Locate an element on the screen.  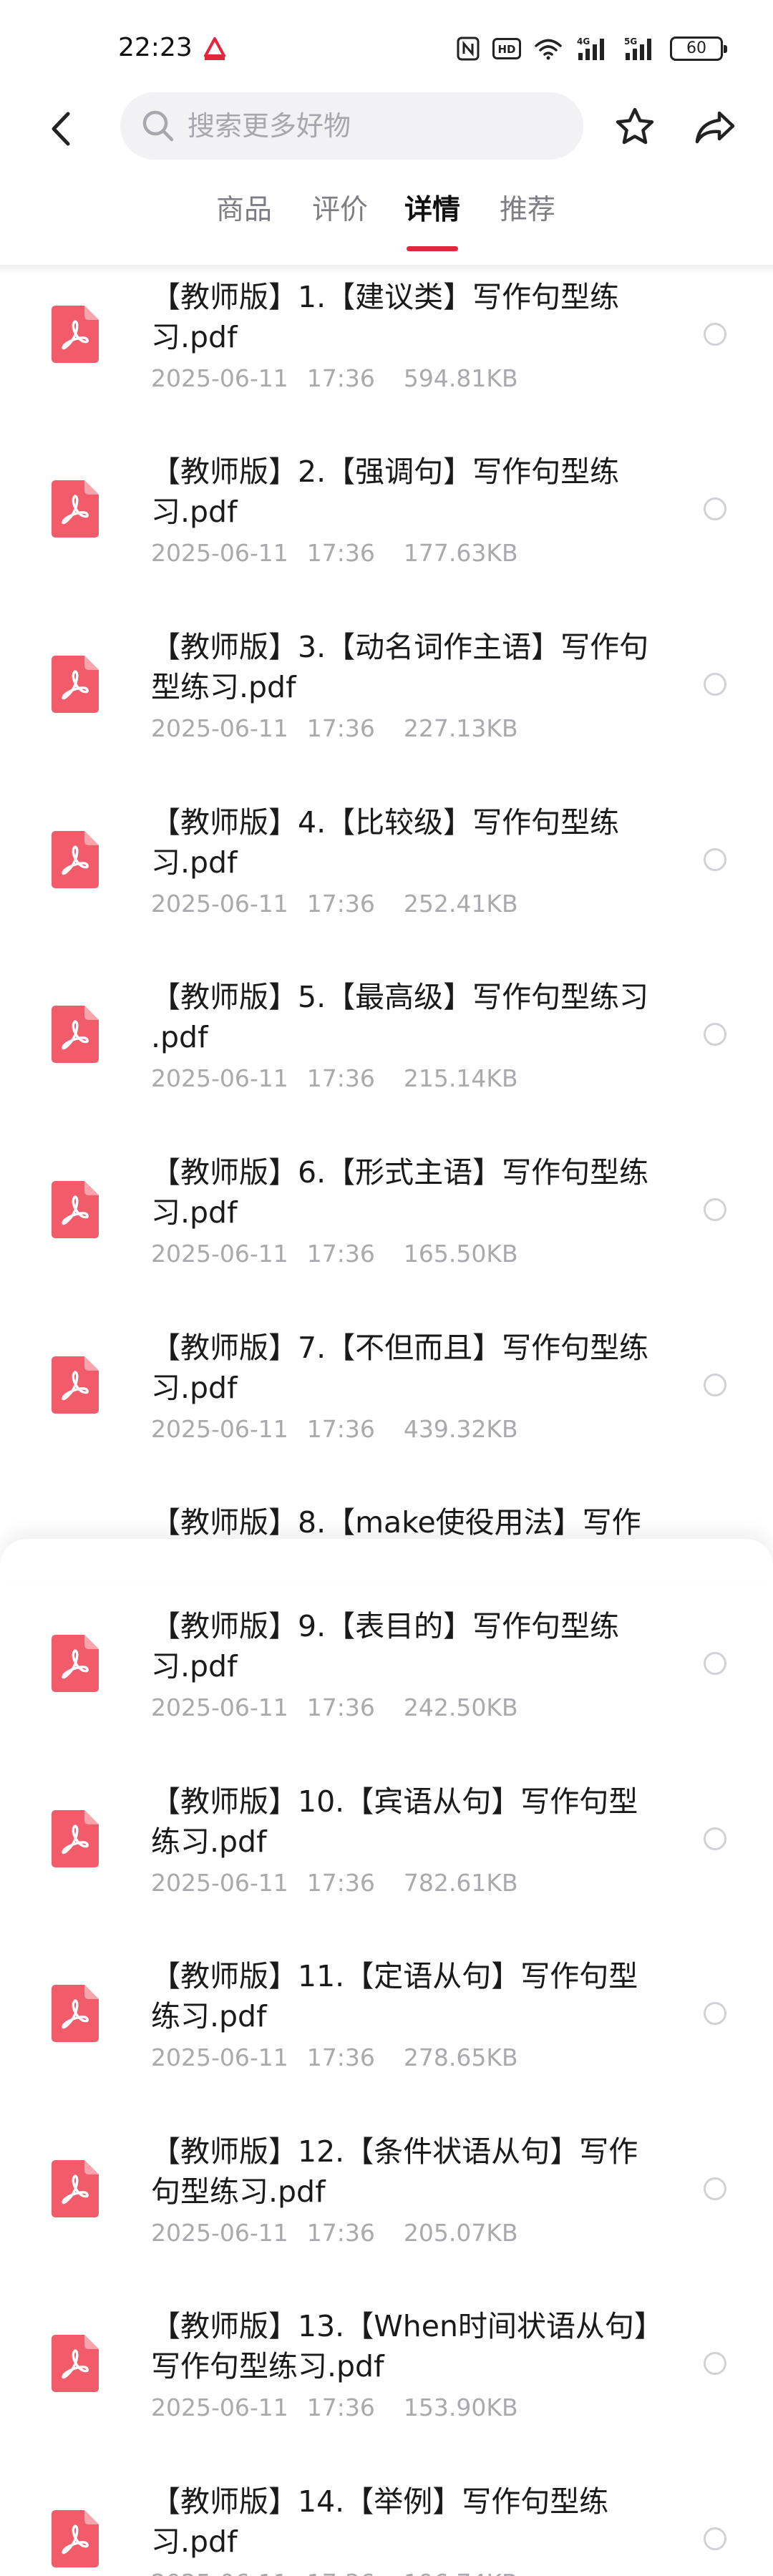
file-size: 252.41KB is located at coordinates (461, 904).